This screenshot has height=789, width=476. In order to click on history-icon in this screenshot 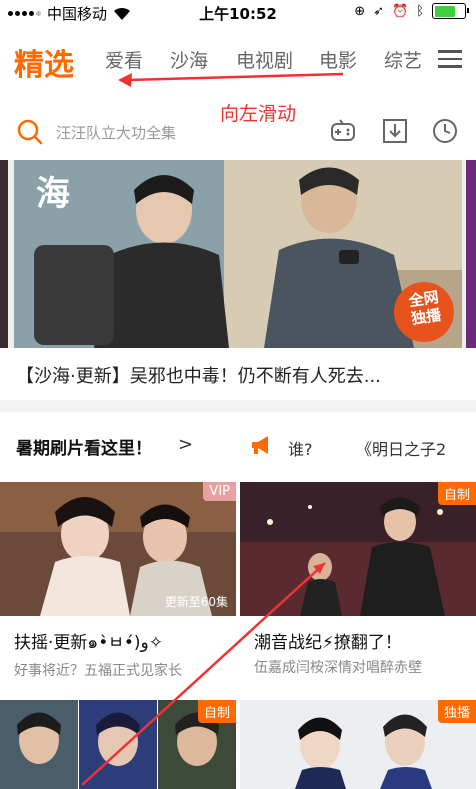, I will do `click(445, 131)`.